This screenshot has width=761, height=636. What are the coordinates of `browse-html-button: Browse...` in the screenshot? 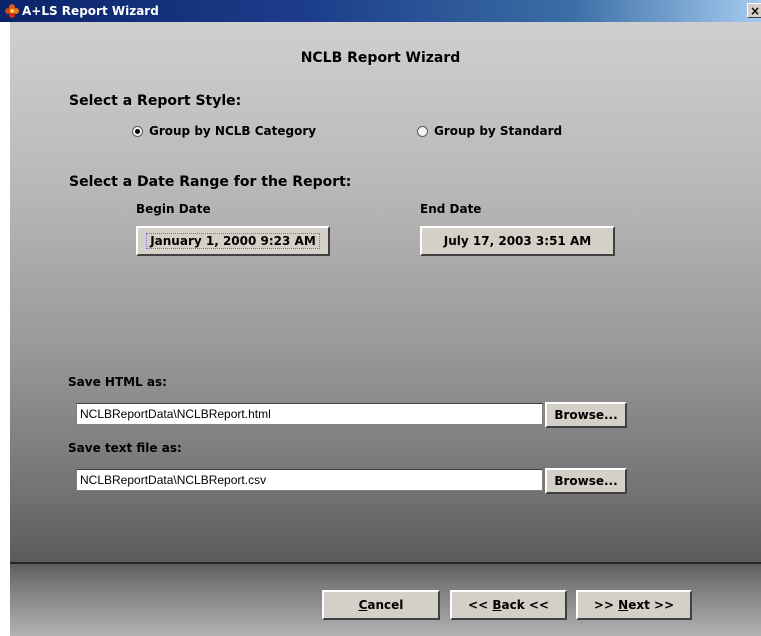 It's located at (586, 415).